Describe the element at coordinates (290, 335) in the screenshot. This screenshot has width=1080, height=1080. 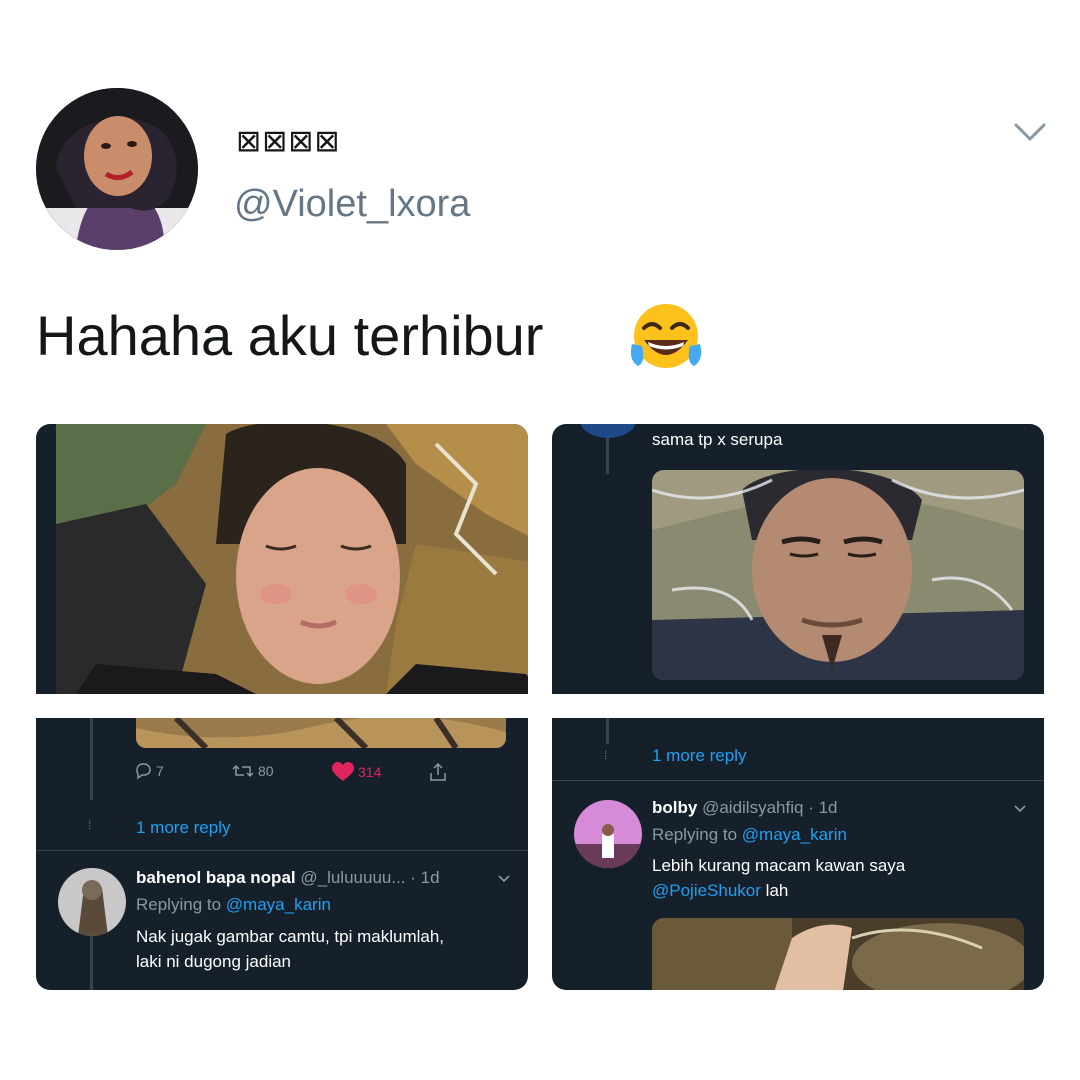
I see `tweet-text: Hahaha aku terhibur` at that location.